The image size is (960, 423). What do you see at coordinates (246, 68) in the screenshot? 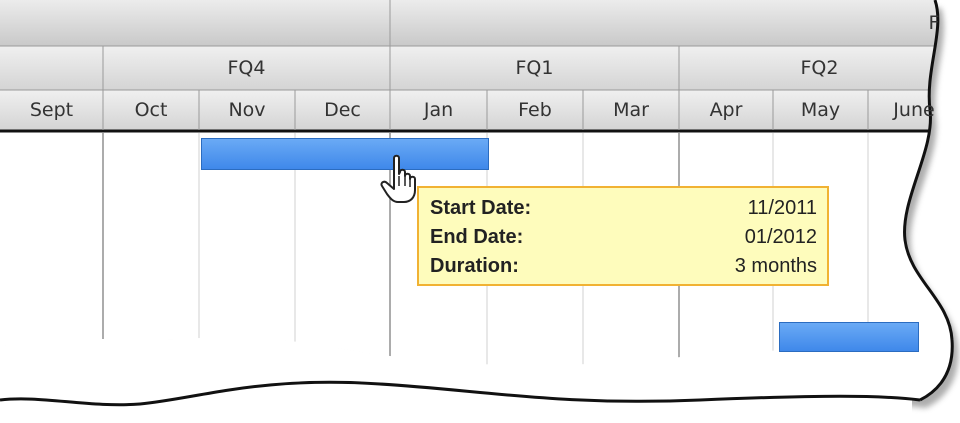
I see `quarter-label: FQ4` at bounding box center [246, 68].